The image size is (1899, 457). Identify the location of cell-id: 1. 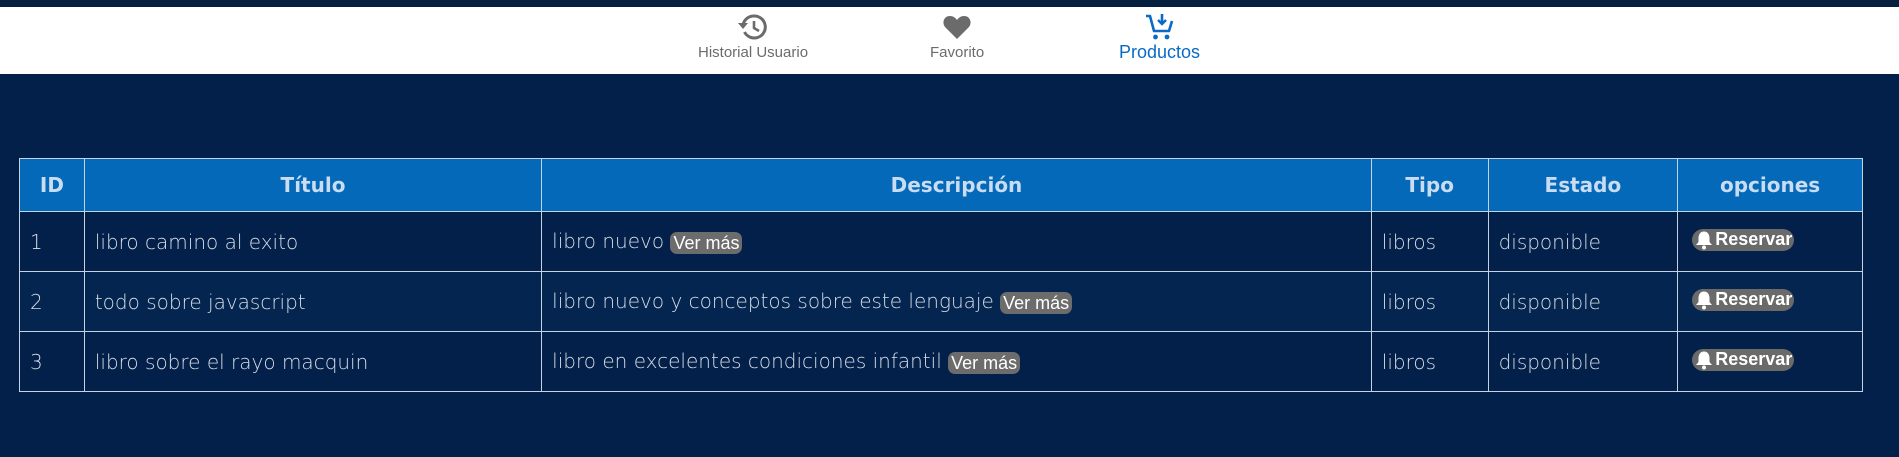
(52, 241).